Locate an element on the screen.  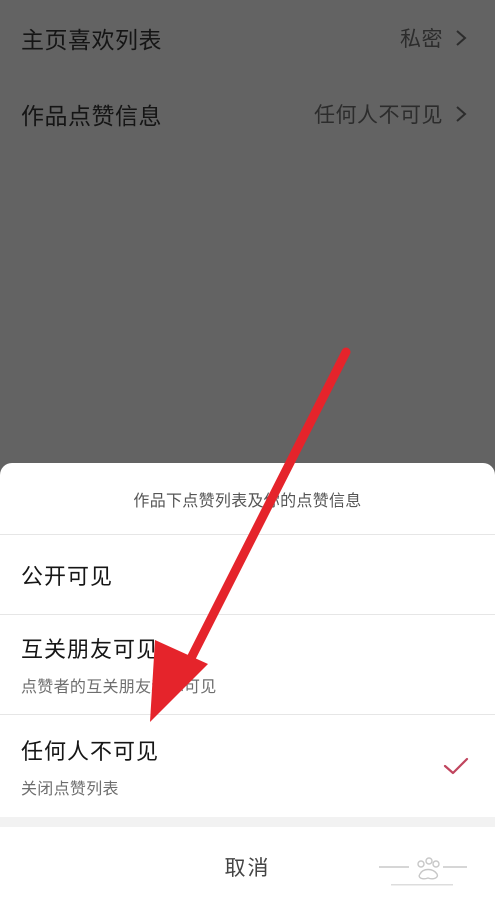
option-description: 点赞者的互关朋友和你可见 is located at coordinates (119, 686).